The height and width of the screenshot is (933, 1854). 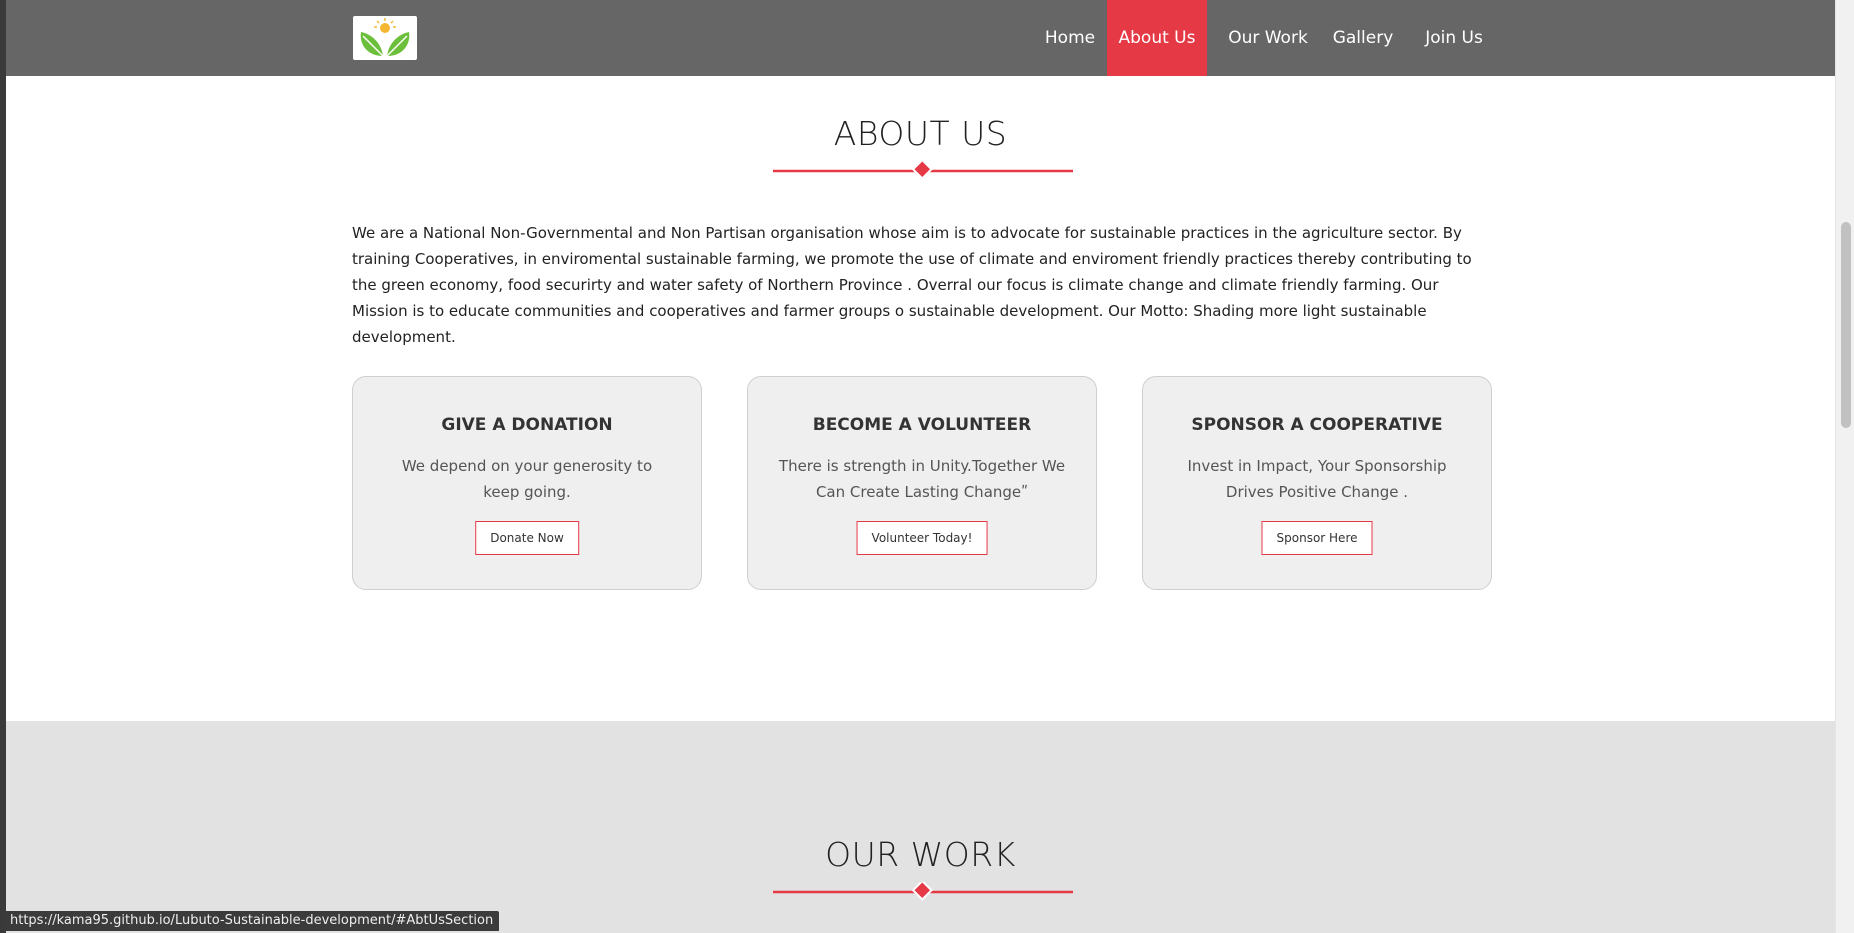 What do you see at coordinates (1844, 466) in the screenshot?
I see `vertical-scrollbar` at bounding box center [1844, 466].